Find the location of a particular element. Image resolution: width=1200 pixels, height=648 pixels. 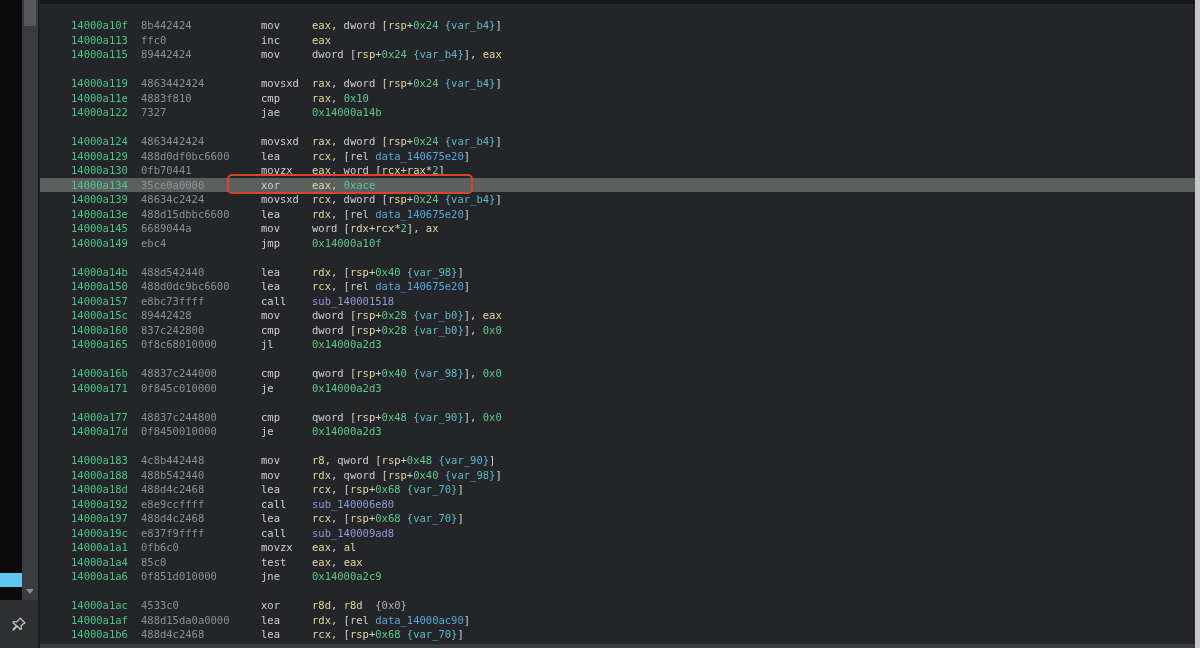

listing-row: 14000a145 6689044a mov word [rdx+rcx*2], ax is located at coordinates (617, 228).